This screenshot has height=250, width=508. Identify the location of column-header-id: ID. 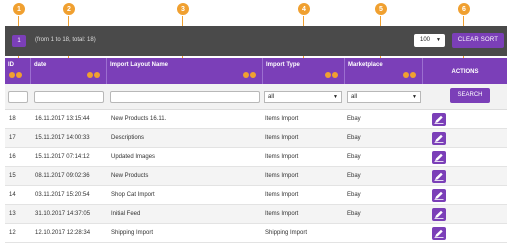
(18, 71).